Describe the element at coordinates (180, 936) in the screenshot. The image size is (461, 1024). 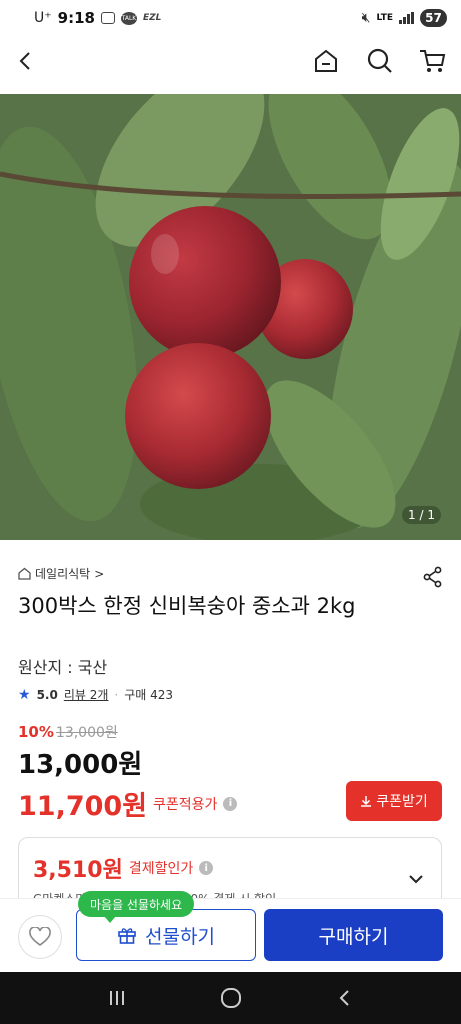
I see `gift-button-label: 선물하기` at that location.